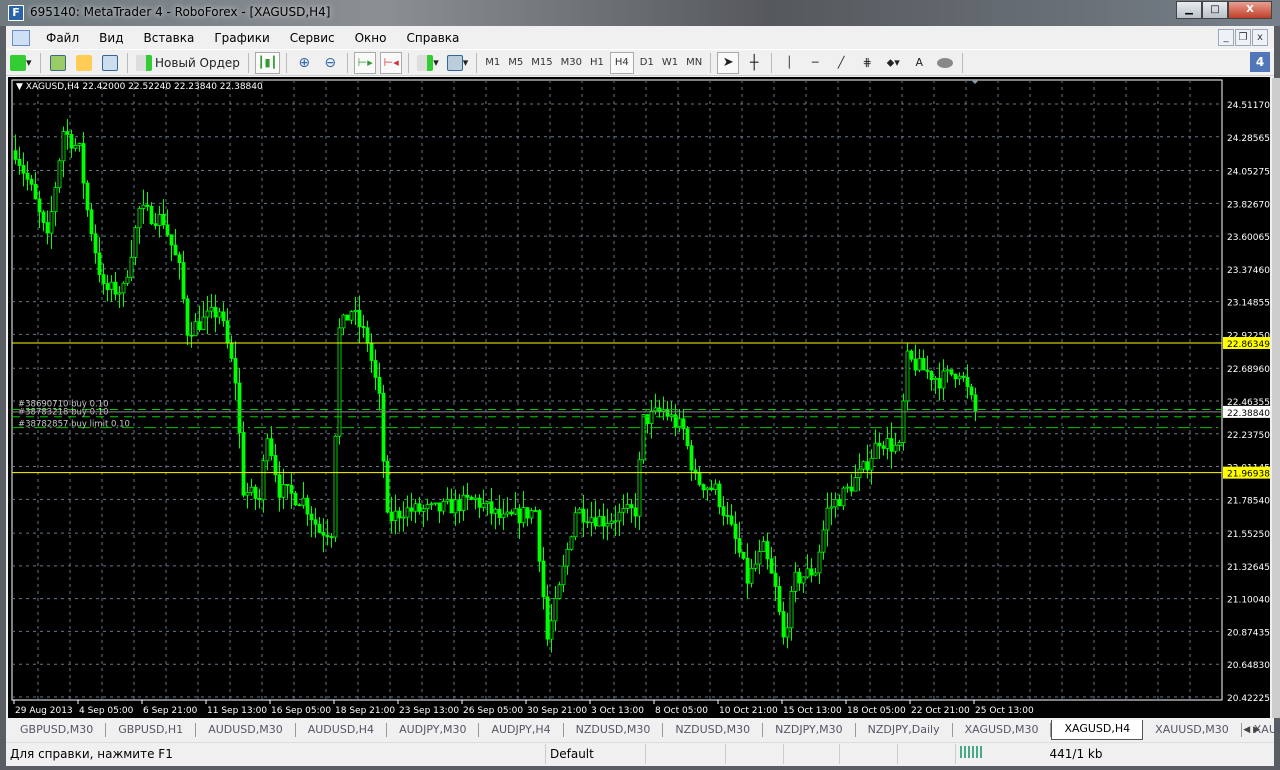  I want to click on menu-help: Справка, so click(433, 38).